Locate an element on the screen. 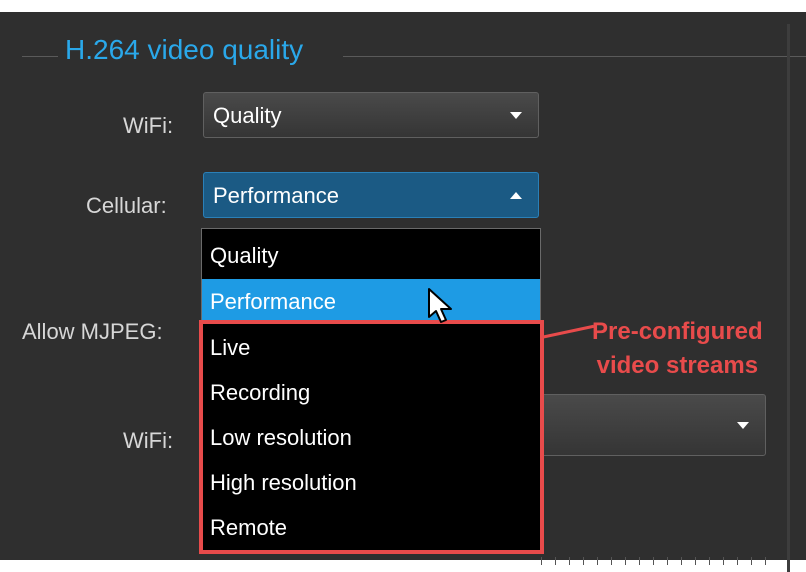  h264-cellular-label: Cellular: is located at coordinates (126, 205).